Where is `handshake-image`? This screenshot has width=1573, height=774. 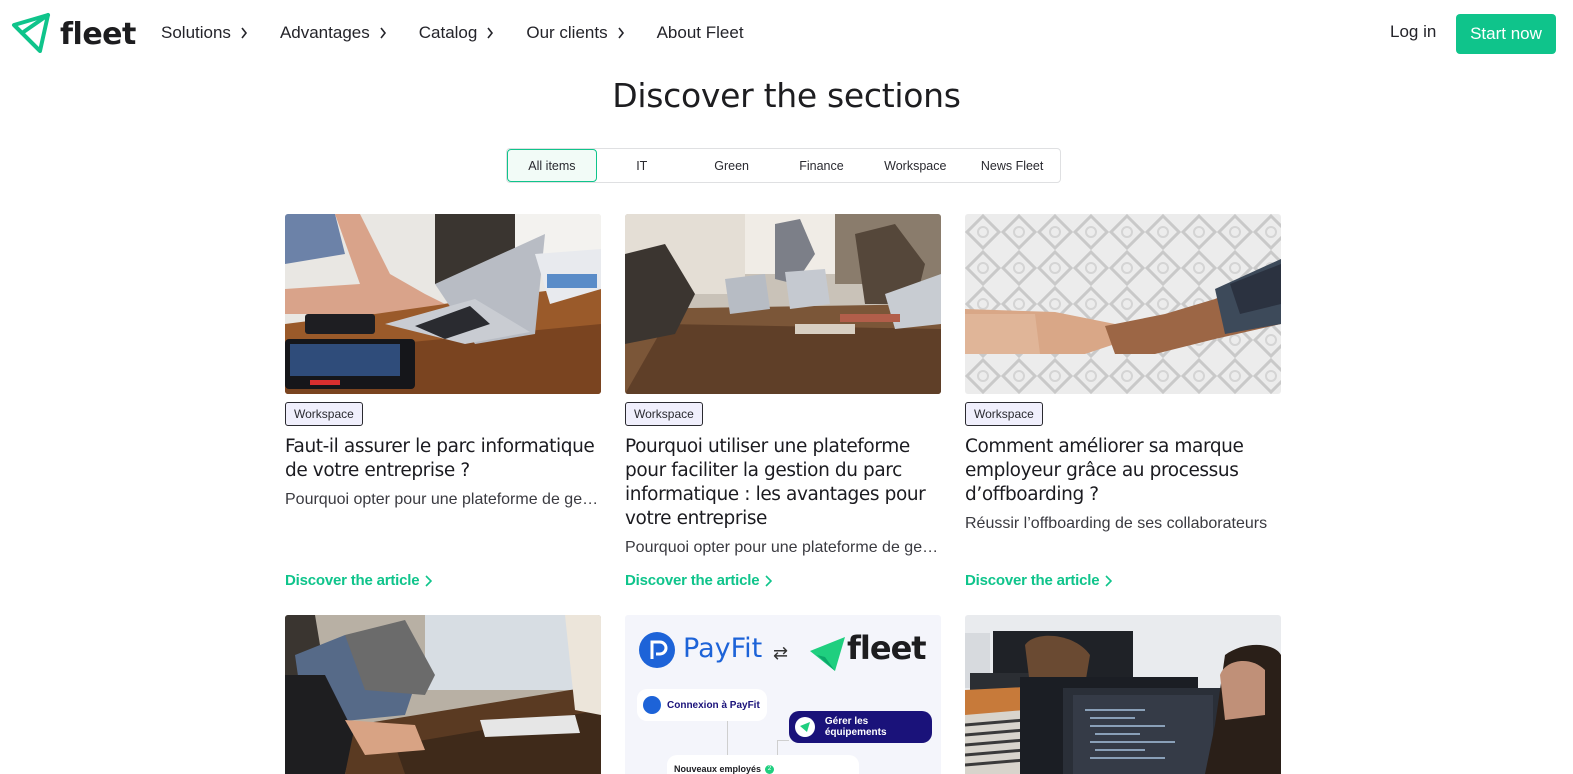
handshake-image is located at coordinates (1123, 304).